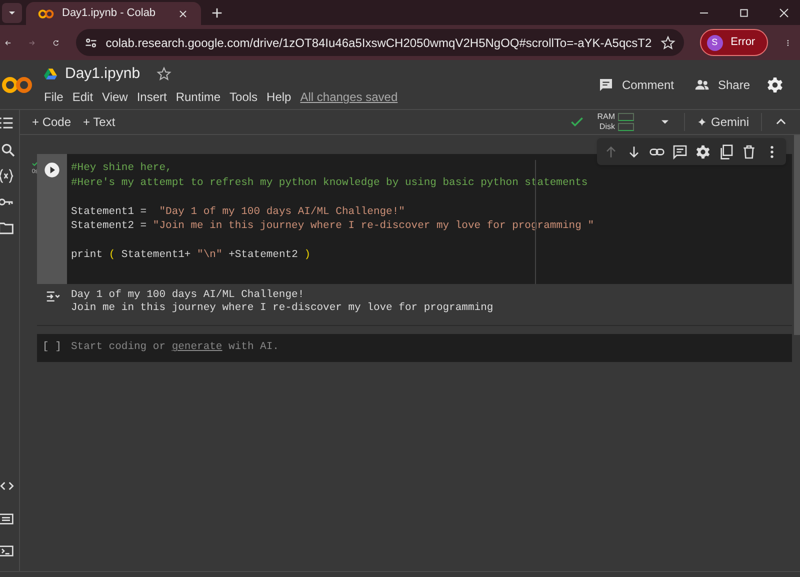  Describe the element at coordinates (722, 122) in the screenshot. I see `gemini-button: Gemini` at that location.